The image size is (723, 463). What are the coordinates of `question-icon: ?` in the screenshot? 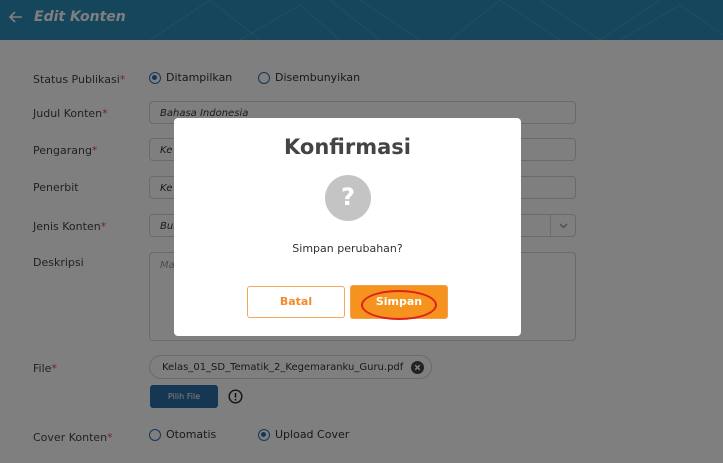 It's located at (348, 198).